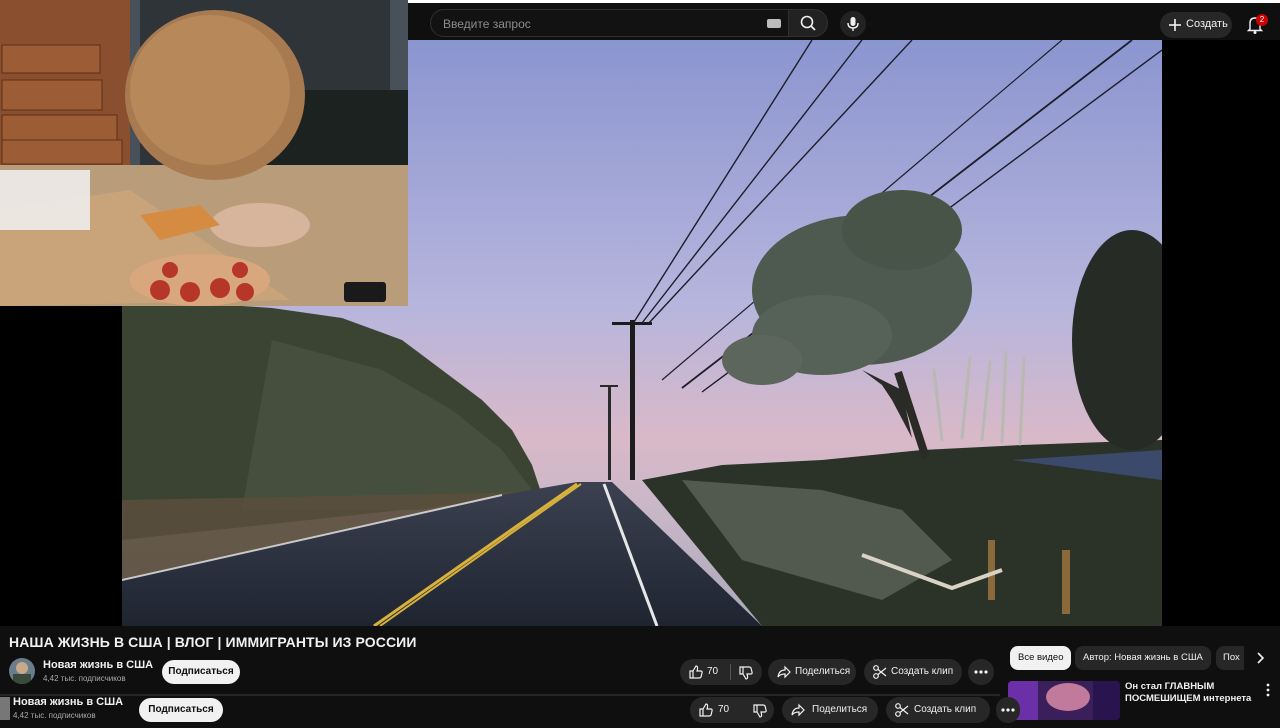  Describe the element at coordinates (774, 23) in the screenshot. I see `keyboard-icon` at that location.